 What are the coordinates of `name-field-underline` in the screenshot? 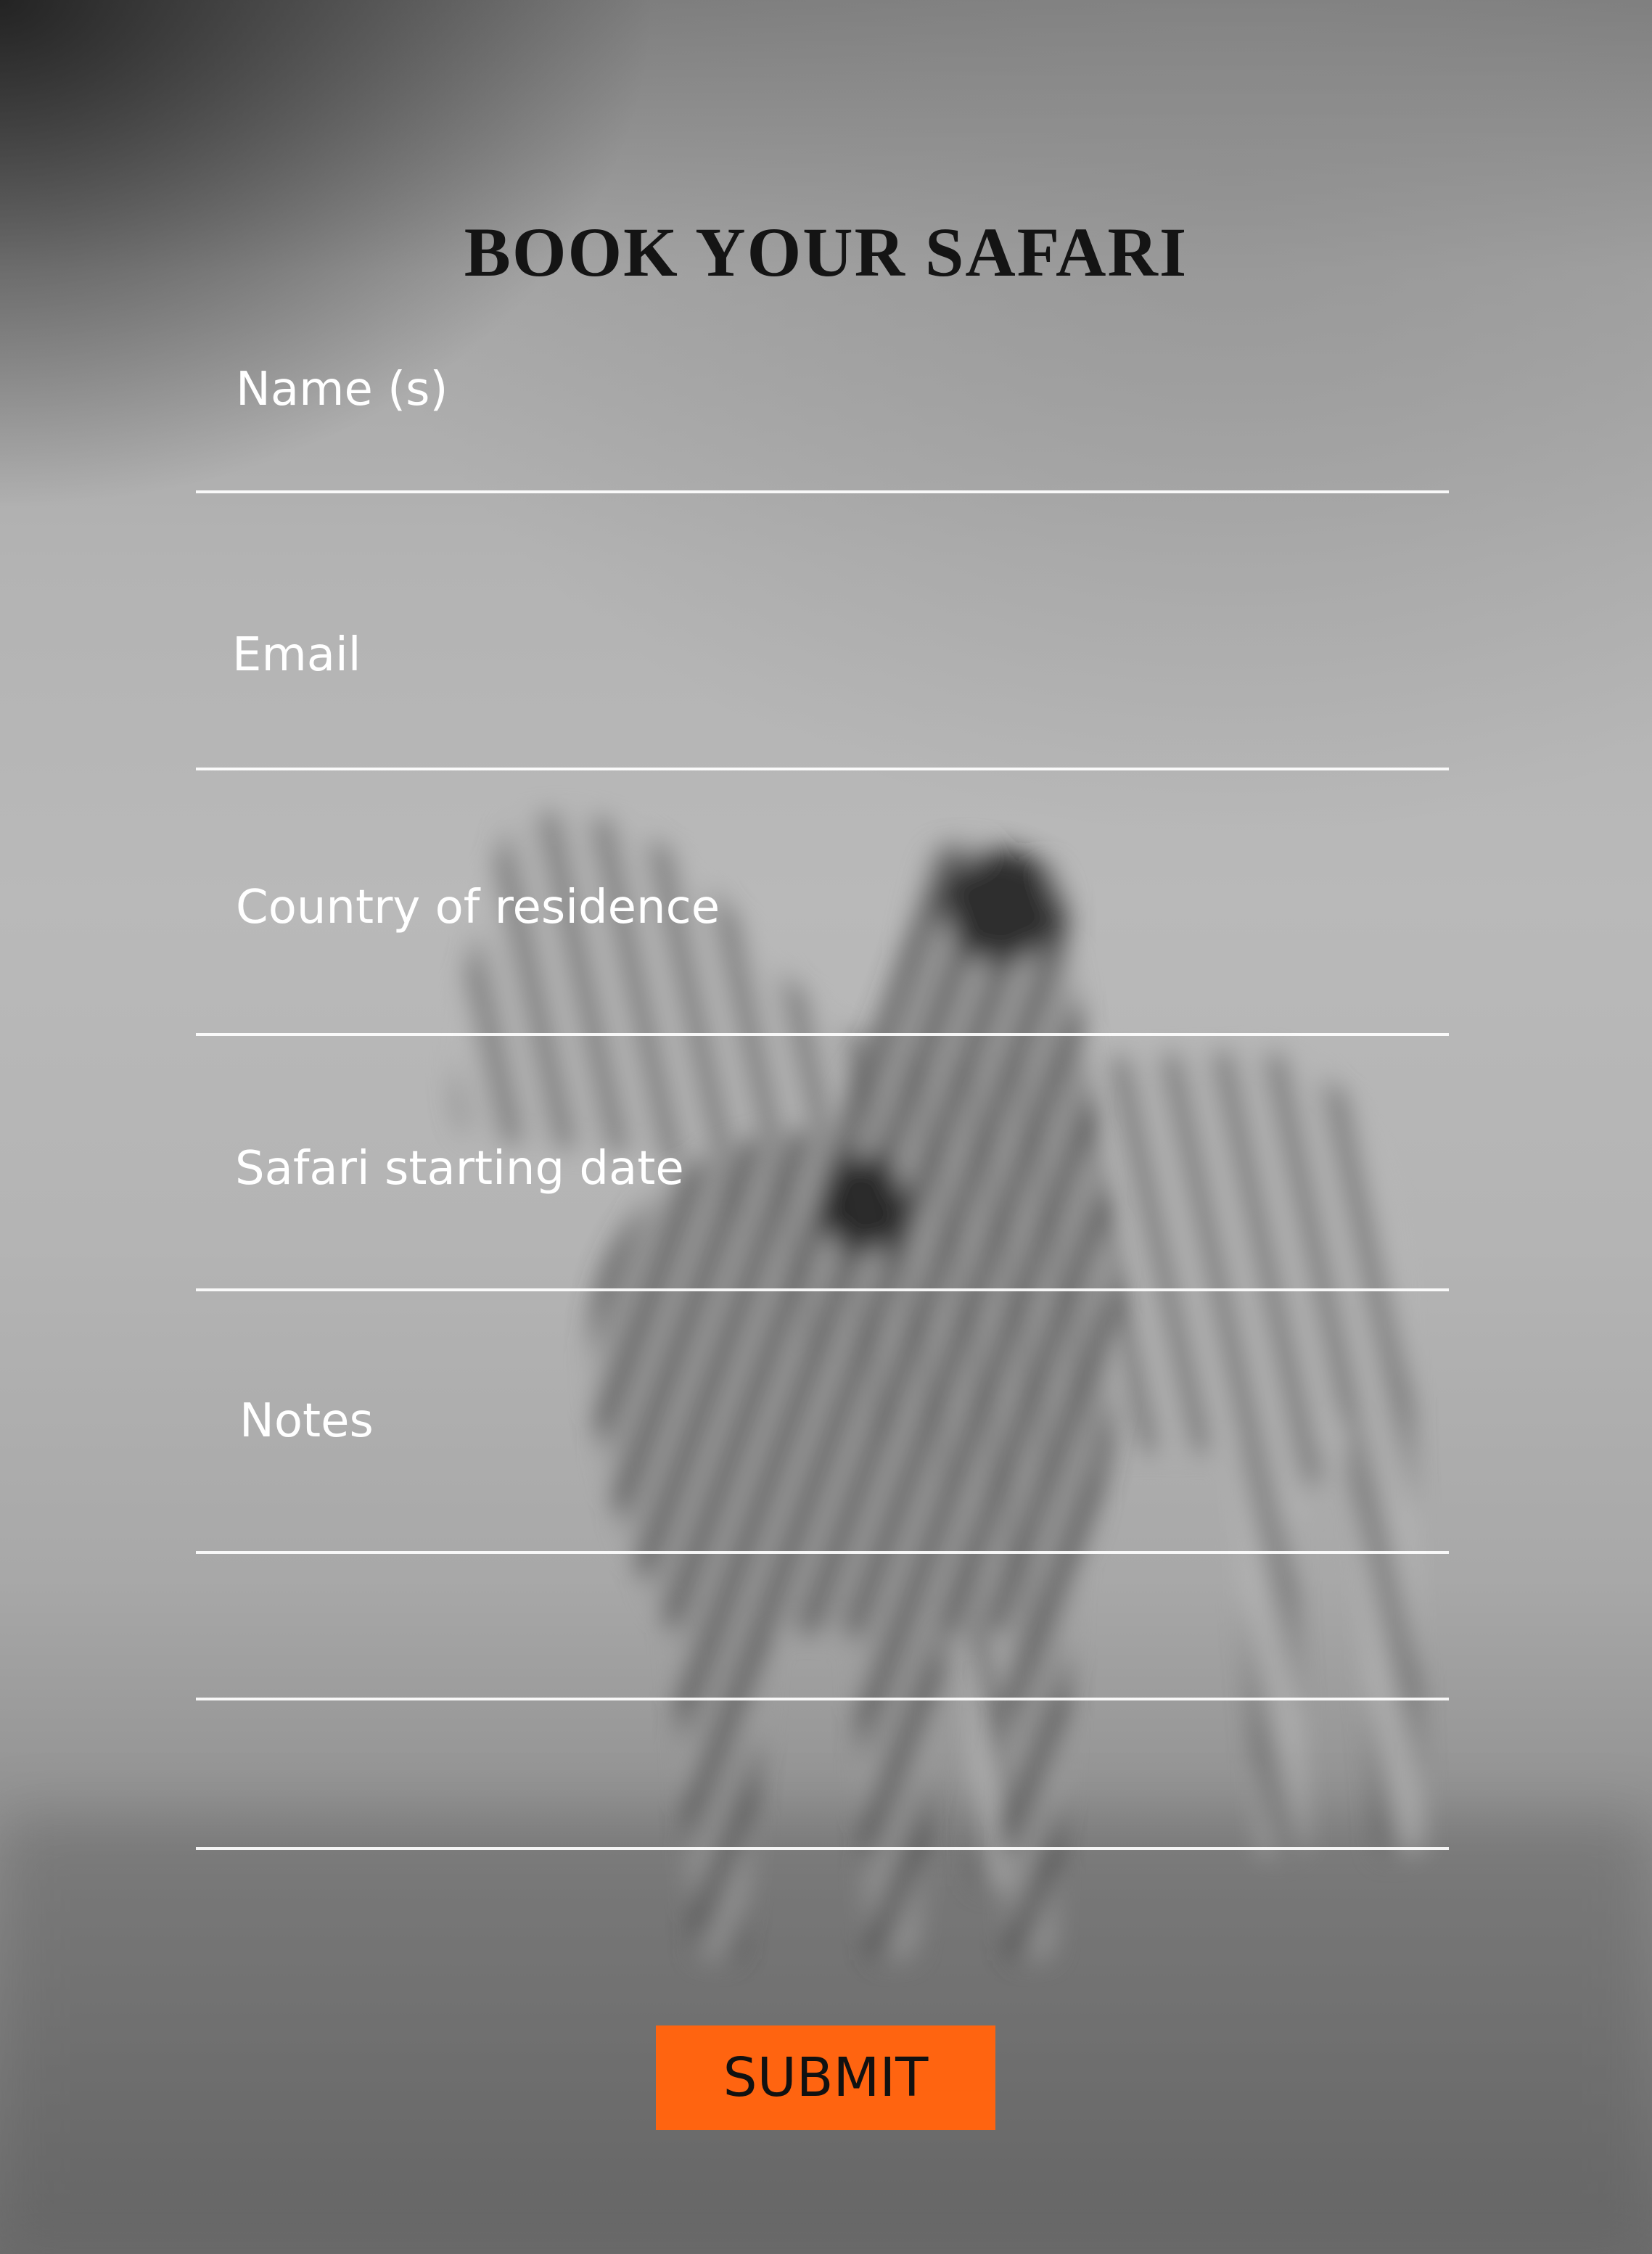 It's located at (822, 491).